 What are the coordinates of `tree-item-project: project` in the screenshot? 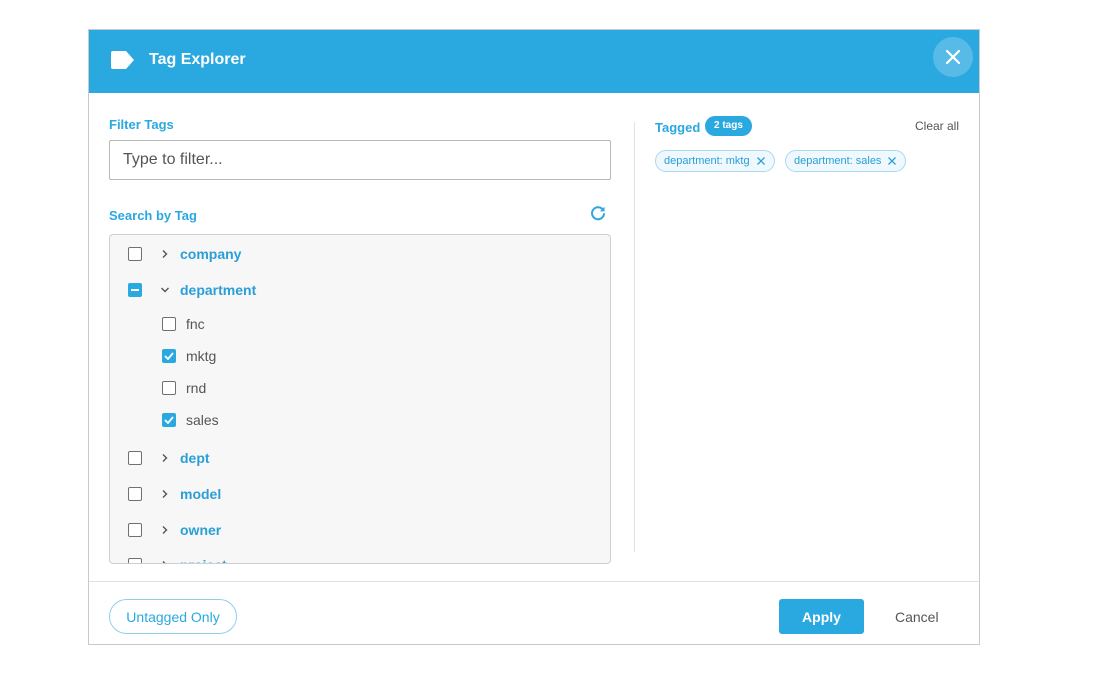 It's located at (177, 558).